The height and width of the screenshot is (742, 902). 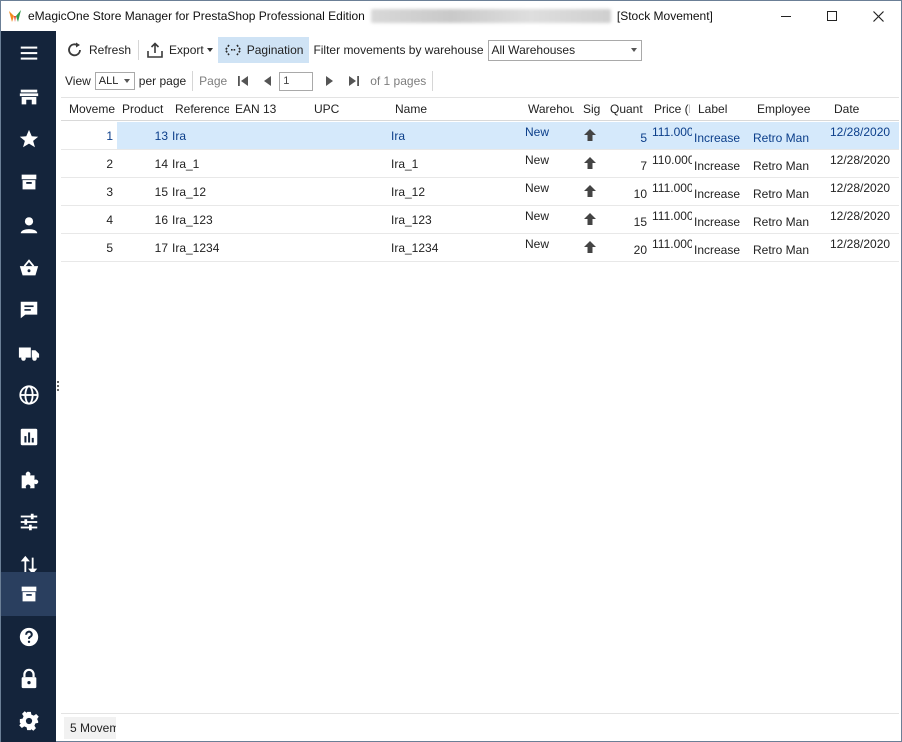 I want to click on panel-splitter, so click(x=58, y=387).